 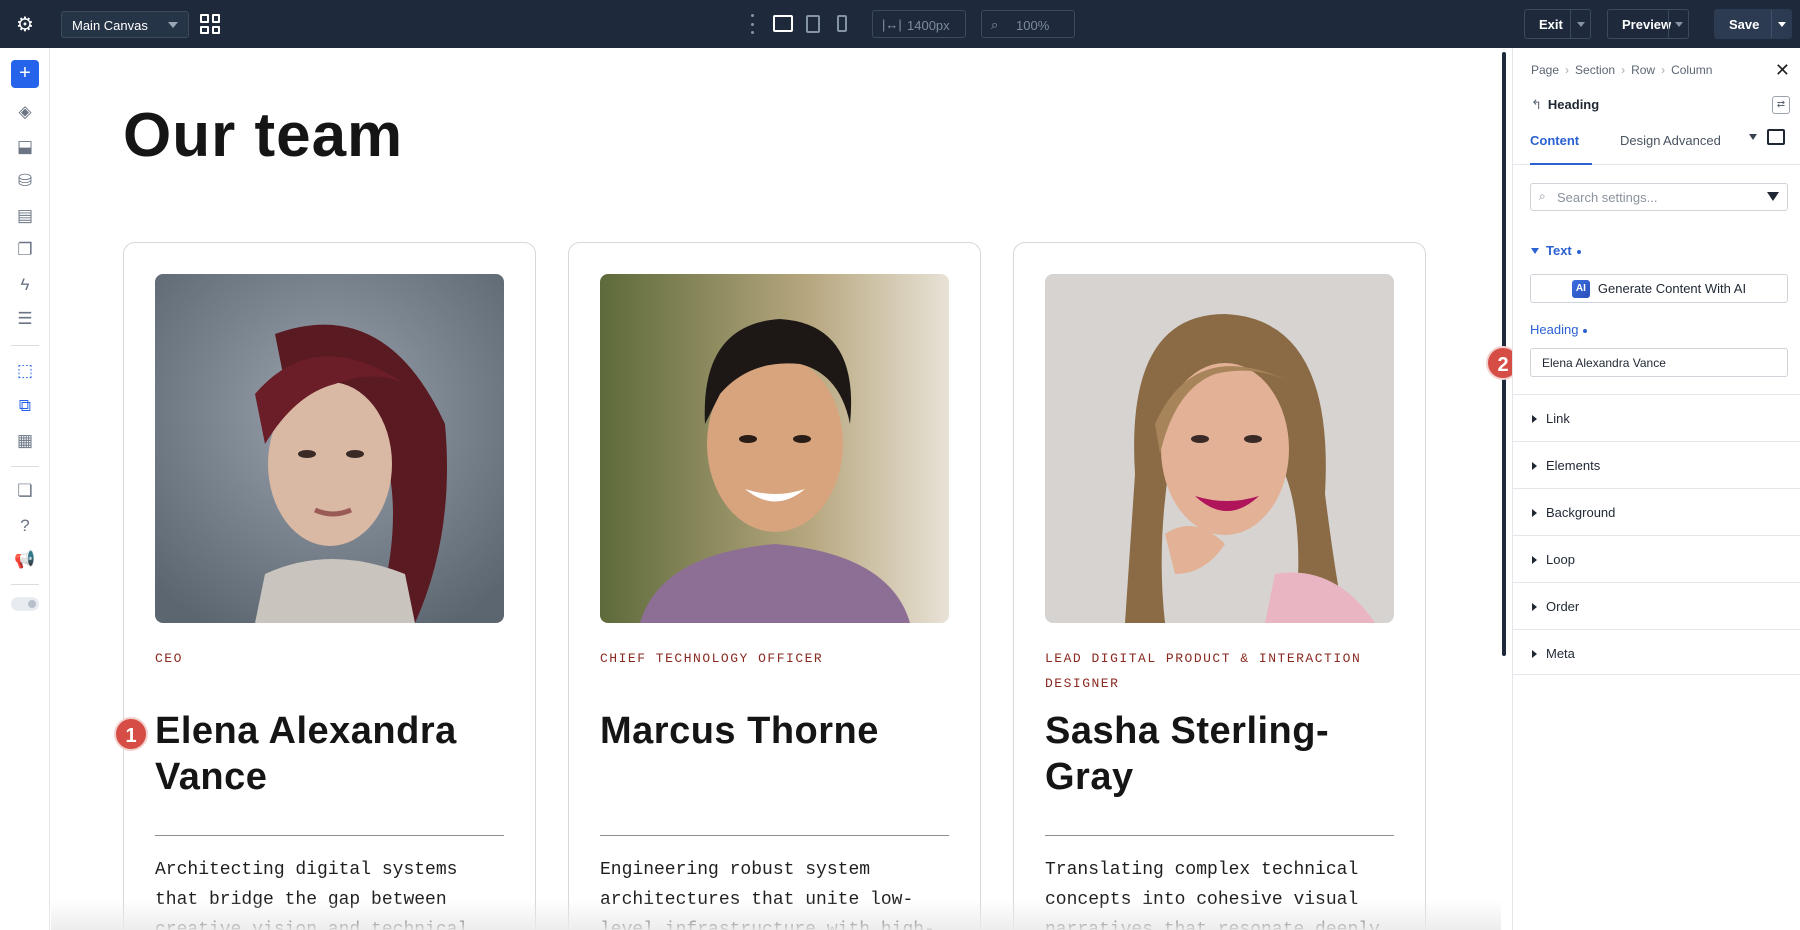 I want to click on section-order: Order, so click(x=1656, y=605).